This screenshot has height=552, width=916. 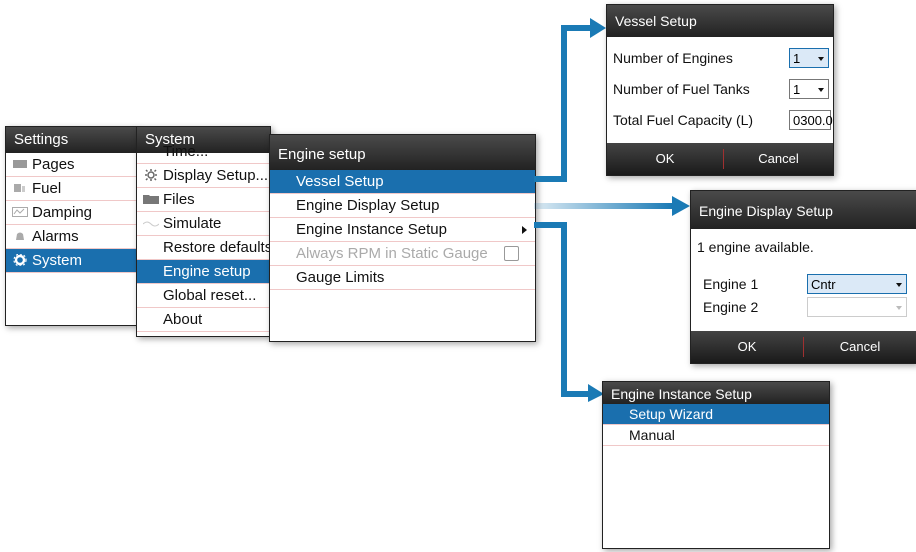 What do you see at coordinates (823, 284) in the screenshot?
I see `engine-1-value: Cntr` at bounding box center [823, 284].